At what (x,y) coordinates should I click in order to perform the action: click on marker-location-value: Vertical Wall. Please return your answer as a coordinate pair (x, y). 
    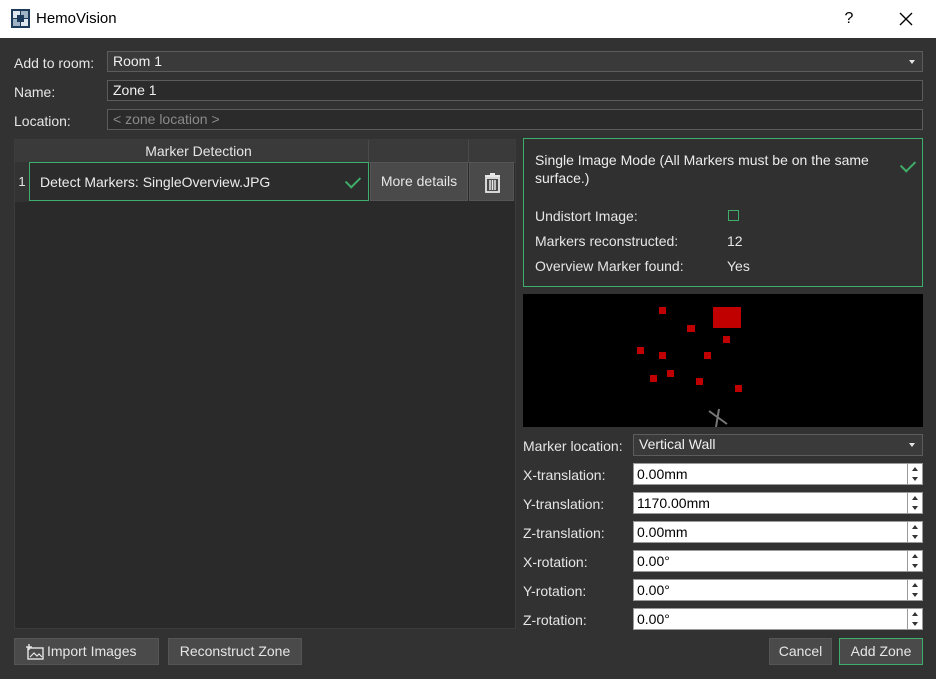
    Looking at the image, I should click on (677, 444).